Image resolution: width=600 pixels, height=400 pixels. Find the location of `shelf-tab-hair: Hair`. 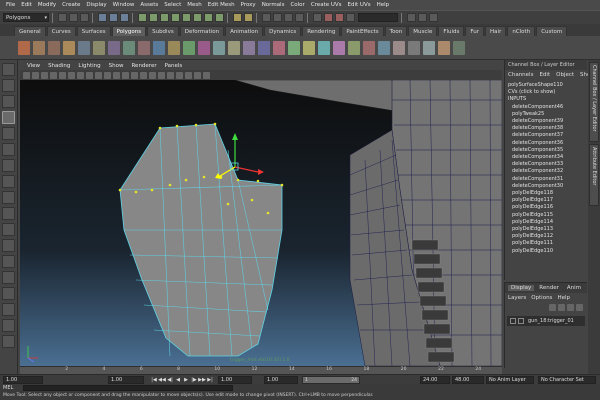

shelf-tab-hair: Hair is located at coordinates (496, 31).